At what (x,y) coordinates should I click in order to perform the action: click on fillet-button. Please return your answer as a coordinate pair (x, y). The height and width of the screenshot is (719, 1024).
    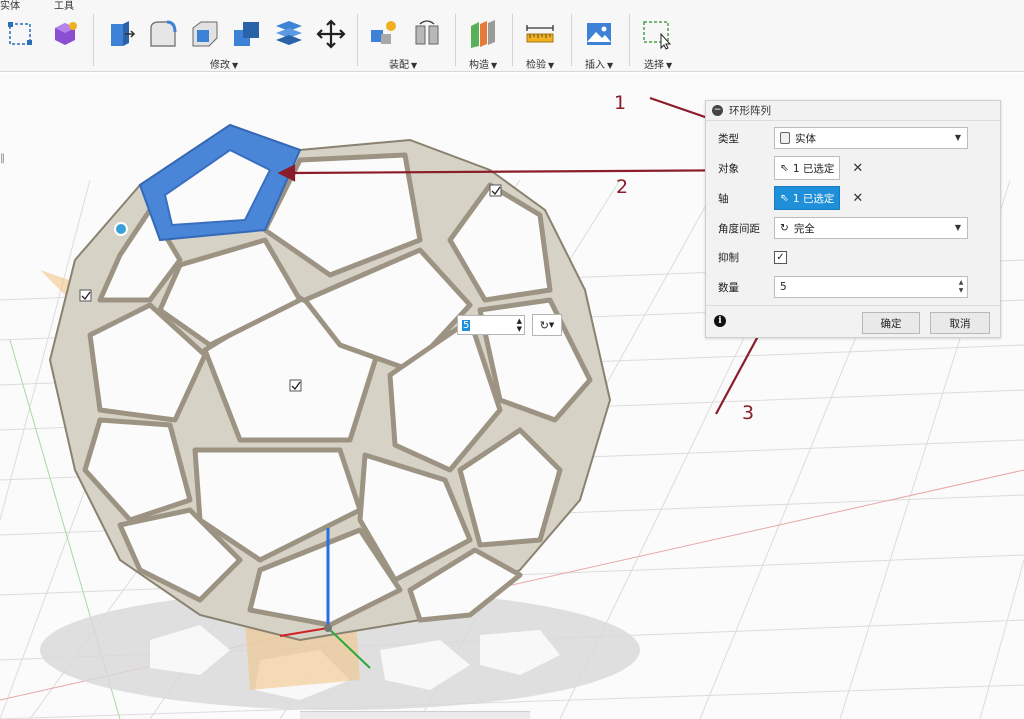
    Looking at the image, I should click on (163, 34).